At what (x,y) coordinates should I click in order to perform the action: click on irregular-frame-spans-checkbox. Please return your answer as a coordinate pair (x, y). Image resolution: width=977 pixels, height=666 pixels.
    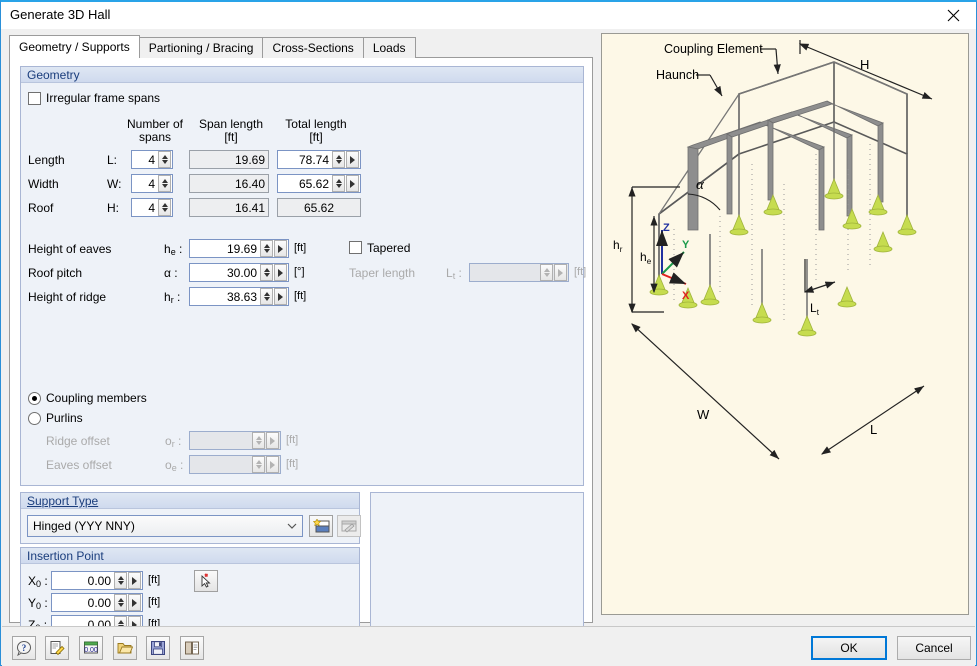
    Looking at the image, I should click on (34, 98).